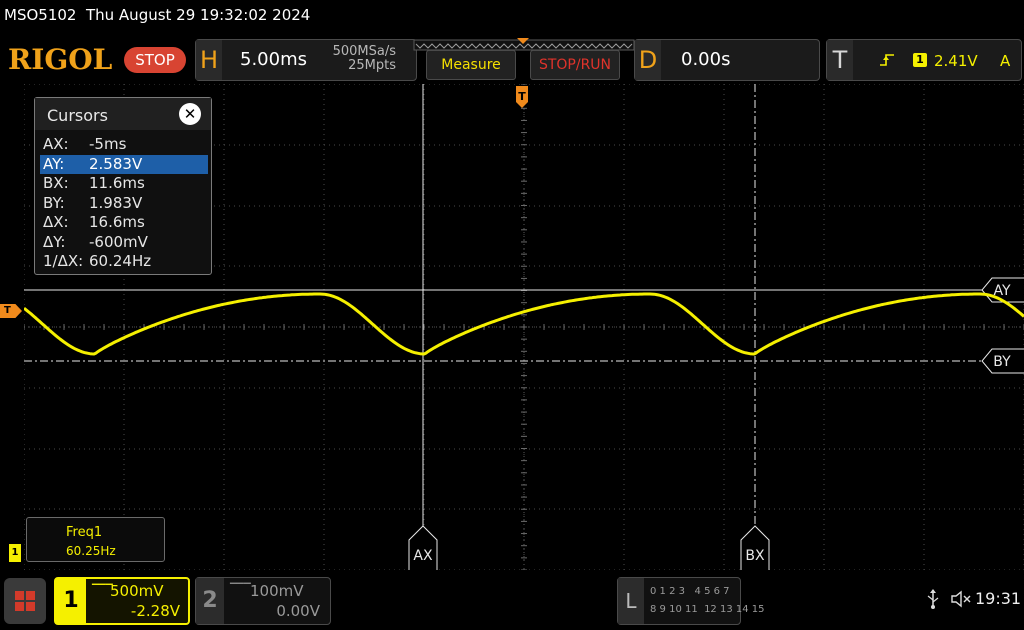  I want to click on logic-panel: L 0 1 2 3 4 5 6 7 8 9 10 11 12 13 14 15, so click(691, 601).